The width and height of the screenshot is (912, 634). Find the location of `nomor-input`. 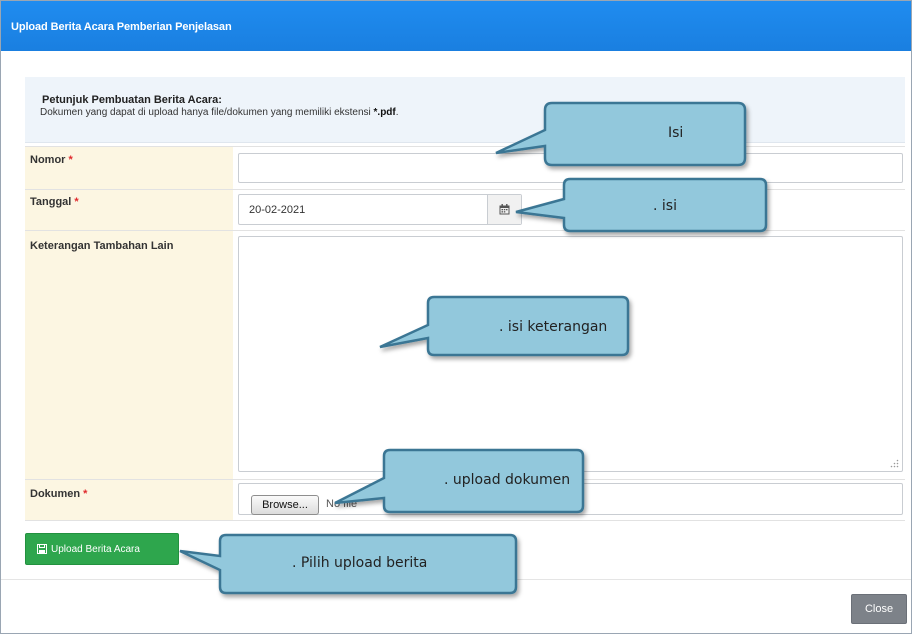

nomor-input is located at coordinates (570, 168).